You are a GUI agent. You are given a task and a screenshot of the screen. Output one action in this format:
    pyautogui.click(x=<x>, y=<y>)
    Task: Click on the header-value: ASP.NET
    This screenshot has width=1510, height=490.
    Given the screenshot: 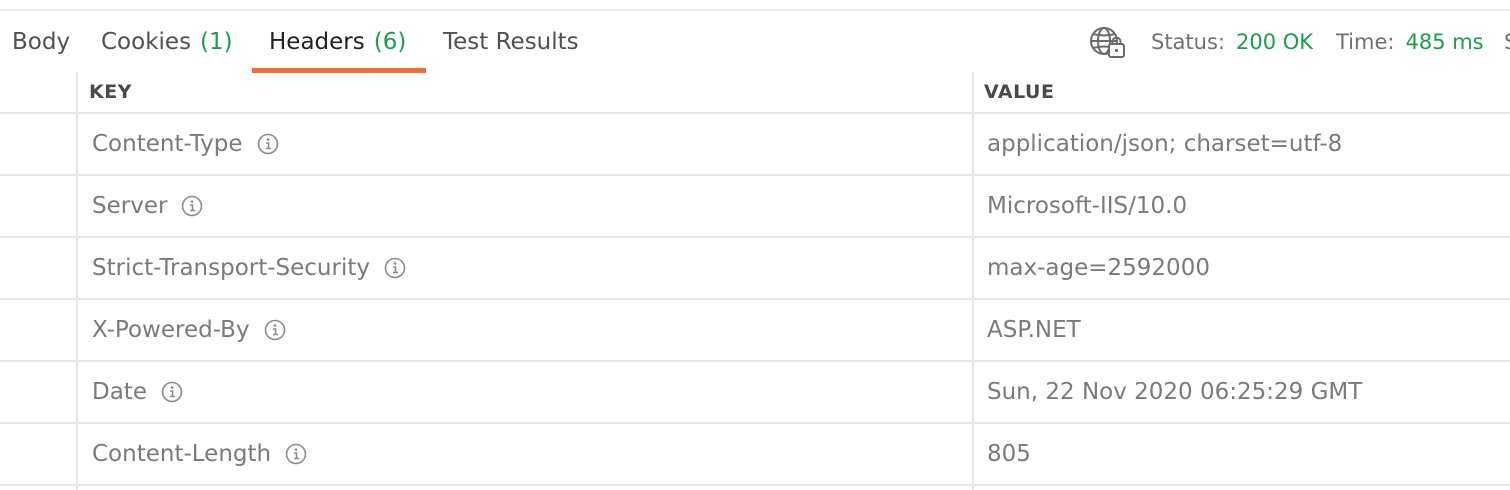 What is the action you would take?
    pyautogui.click(x=1034, y=330)
    